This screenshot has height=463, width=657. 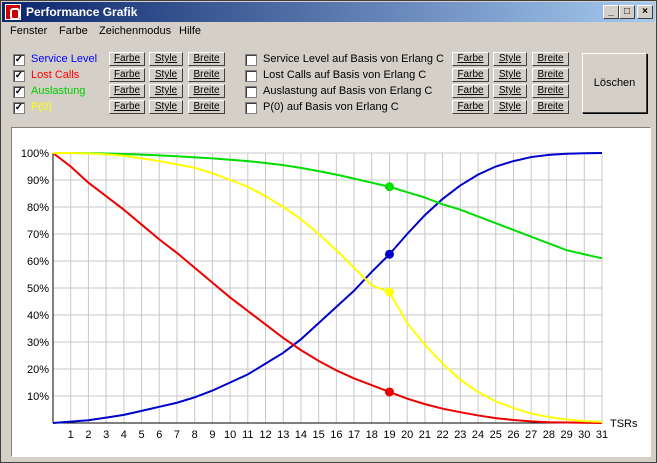 I want to click on x-tick-label: 14, so click(x=301, y=435).